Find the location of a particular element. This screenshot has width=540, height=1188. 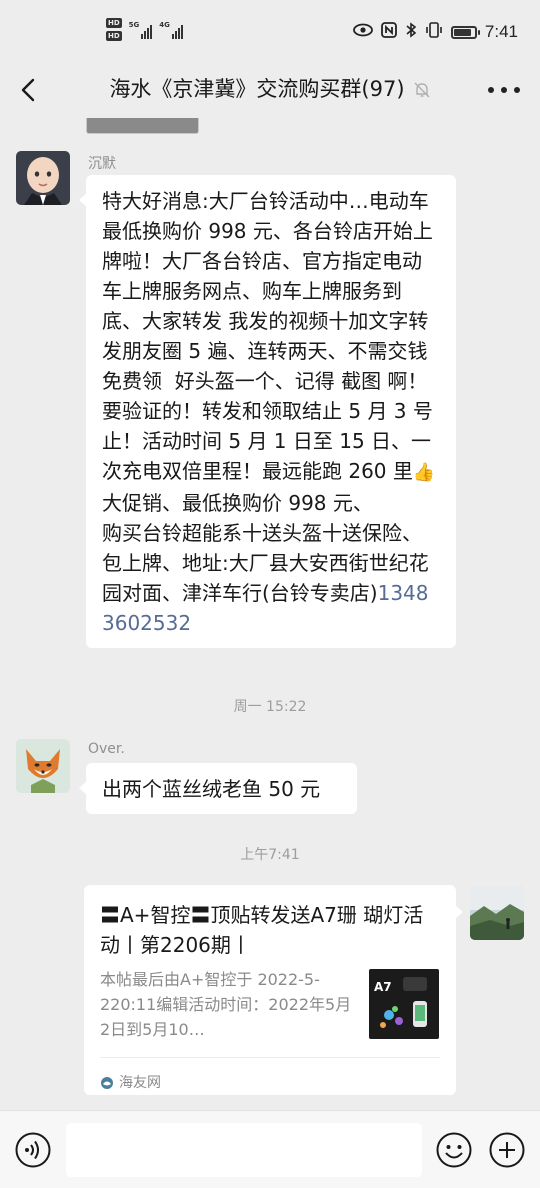

input-bar is located at coordinates (270, 1149).